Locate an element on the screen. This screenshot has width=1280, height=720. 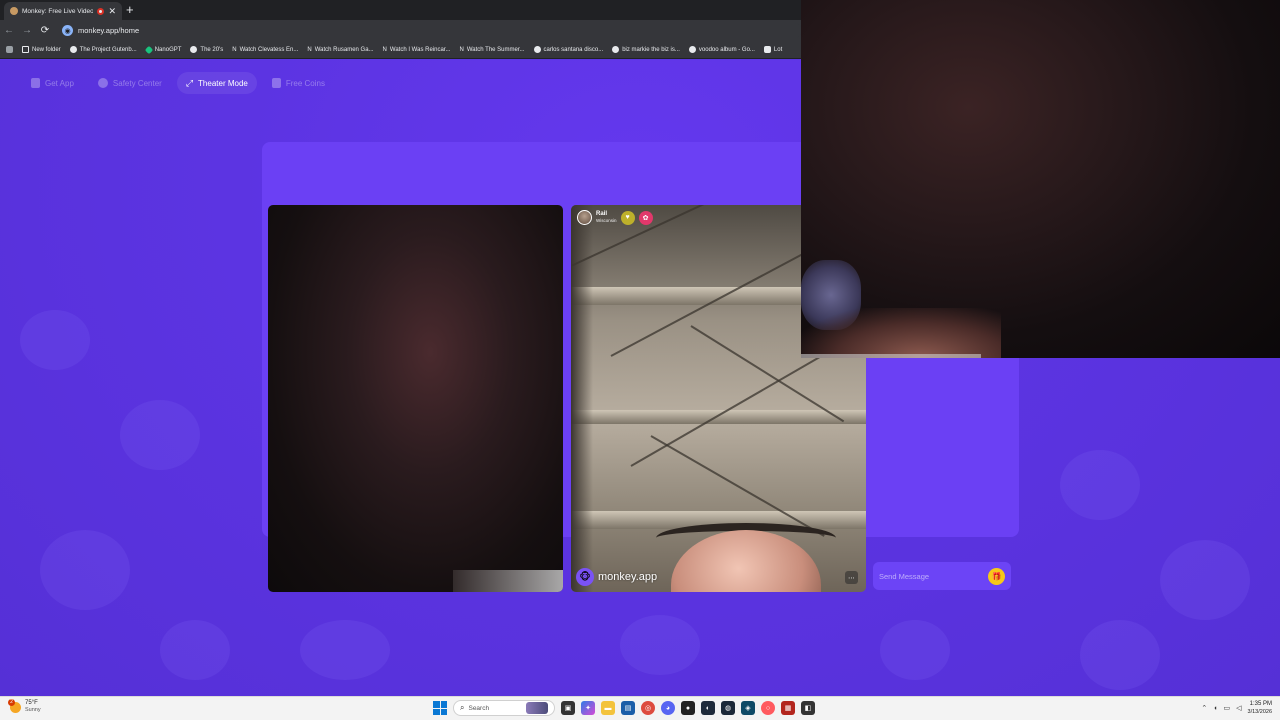
clock: 1:35 PM 3/13/2026 is located at coordinates (1260, 708).